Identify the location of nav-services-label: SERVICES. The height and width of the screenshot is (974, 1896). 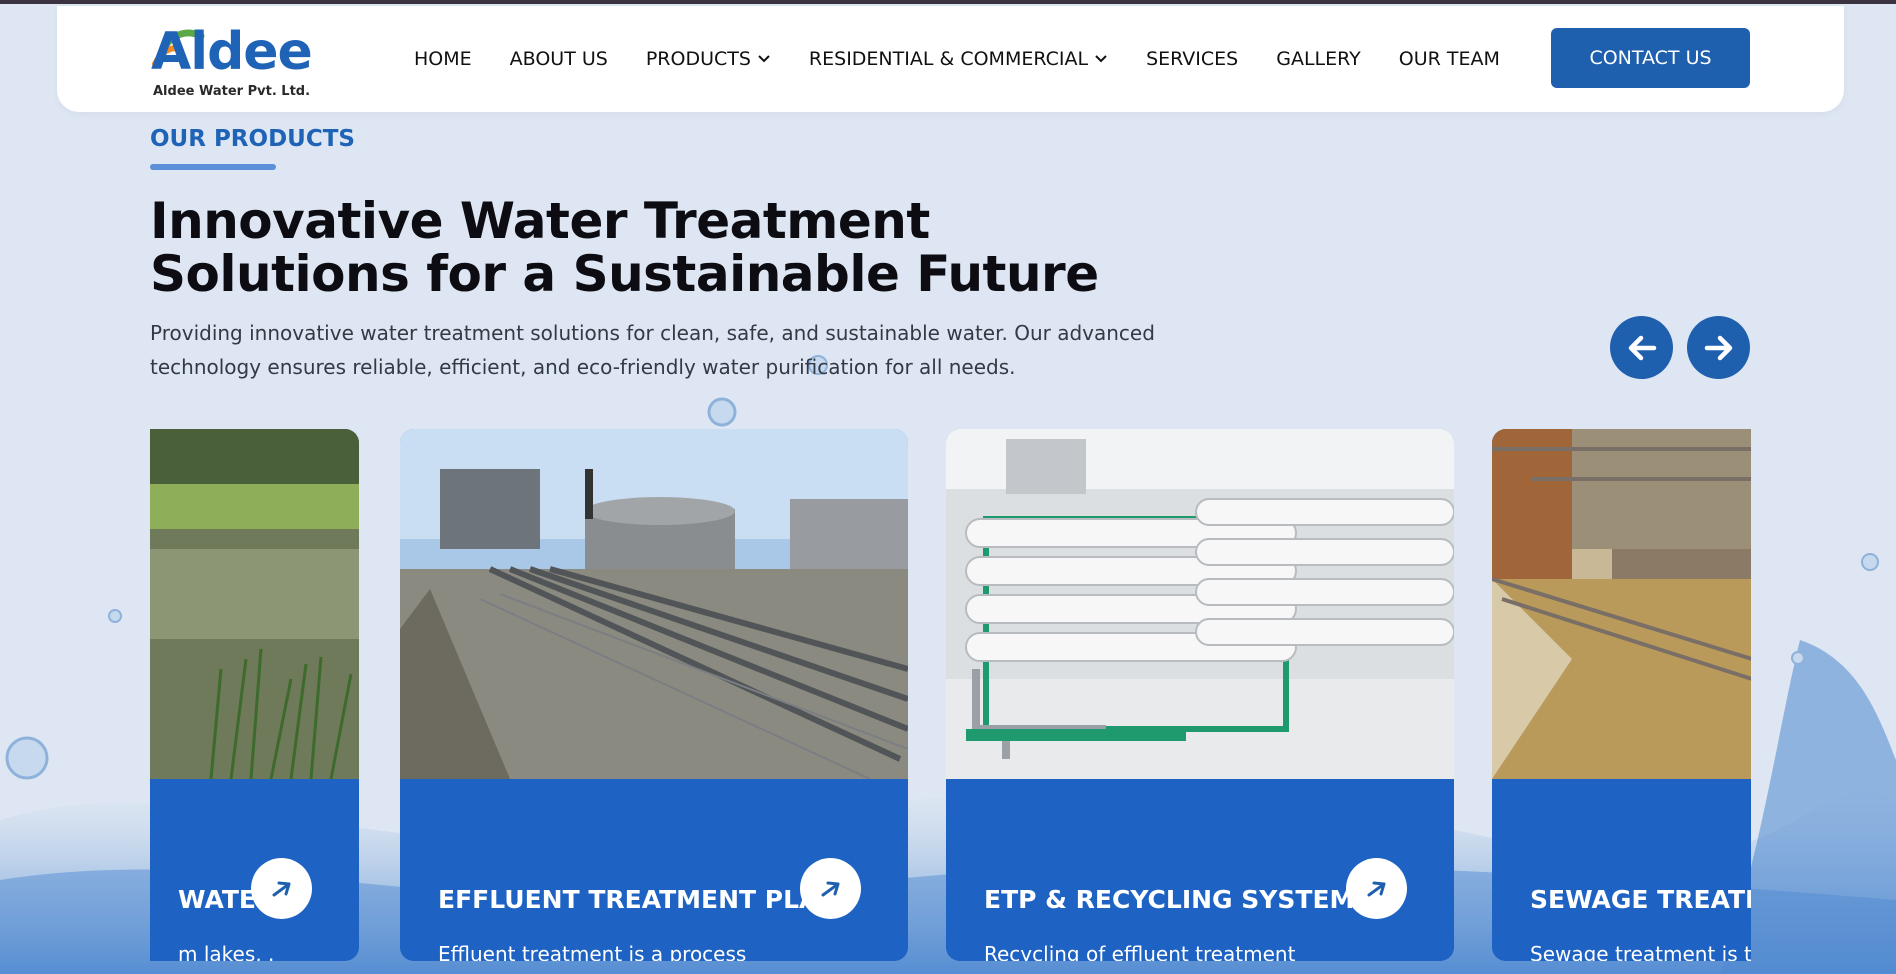
(1192, 59).